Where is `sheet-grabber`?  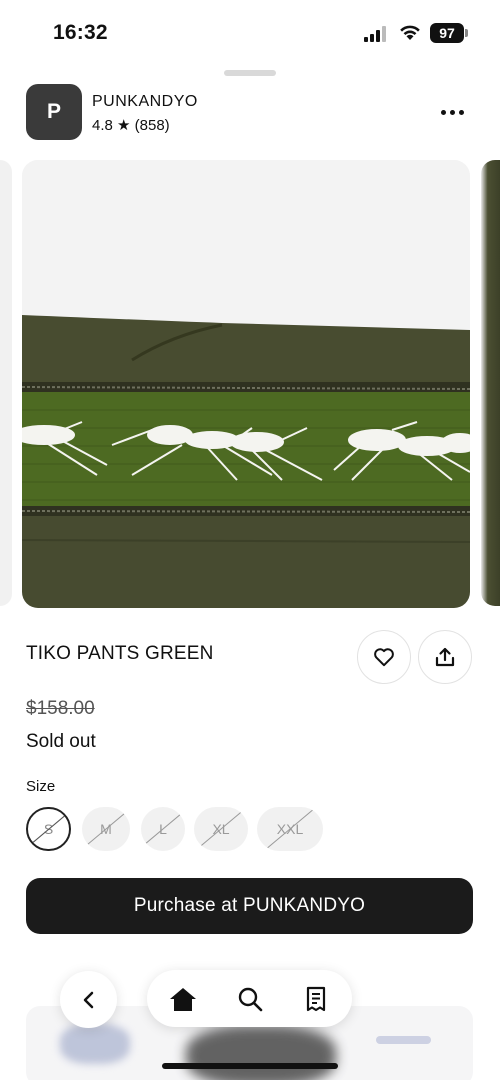
sheet-grabber is located at coordinates (250, 73).